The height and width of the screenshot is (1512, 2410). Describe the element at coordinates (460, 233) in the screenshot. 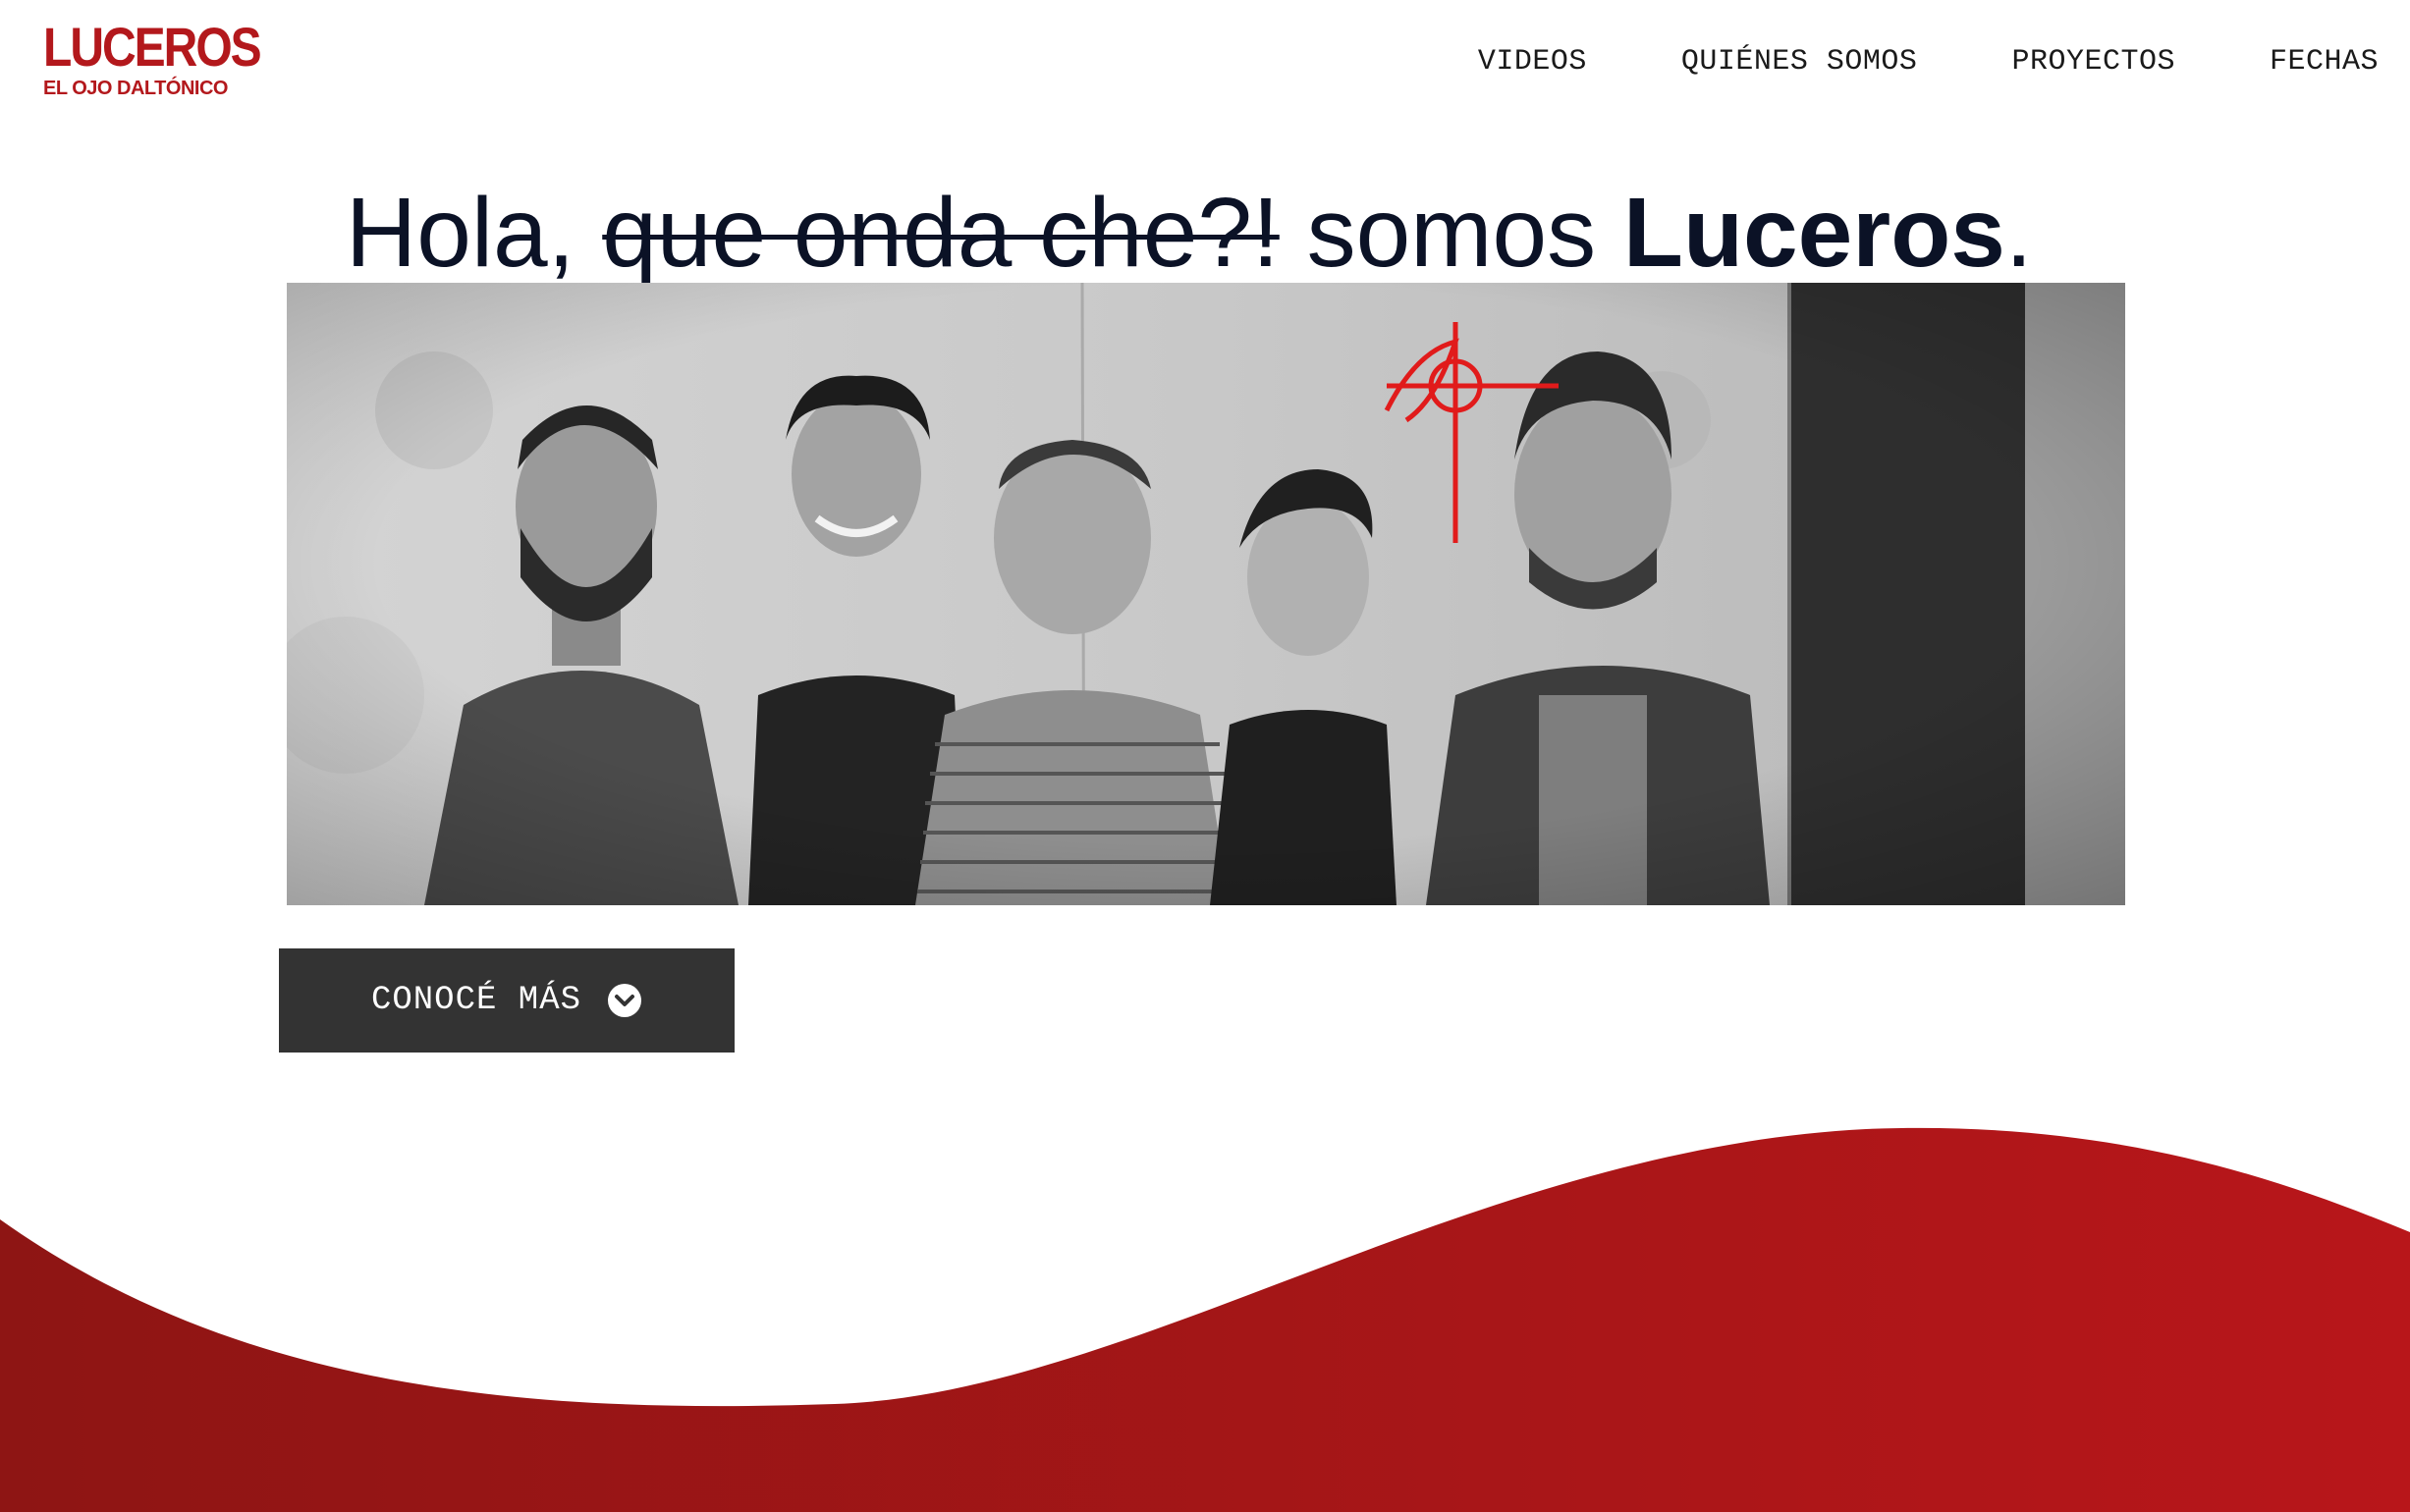

I see `headline-greeting: Hola,` at that location.